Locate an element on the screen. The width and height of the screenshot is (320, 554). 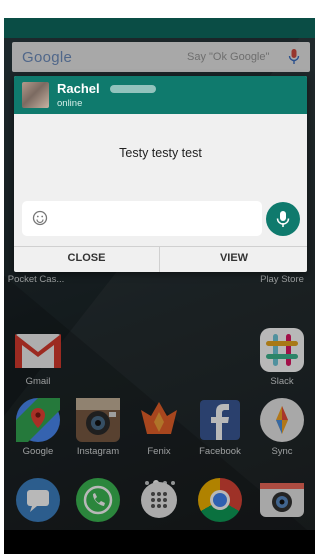
popup-actions: CLOSE VIEW is located at coordinates (160, 259).